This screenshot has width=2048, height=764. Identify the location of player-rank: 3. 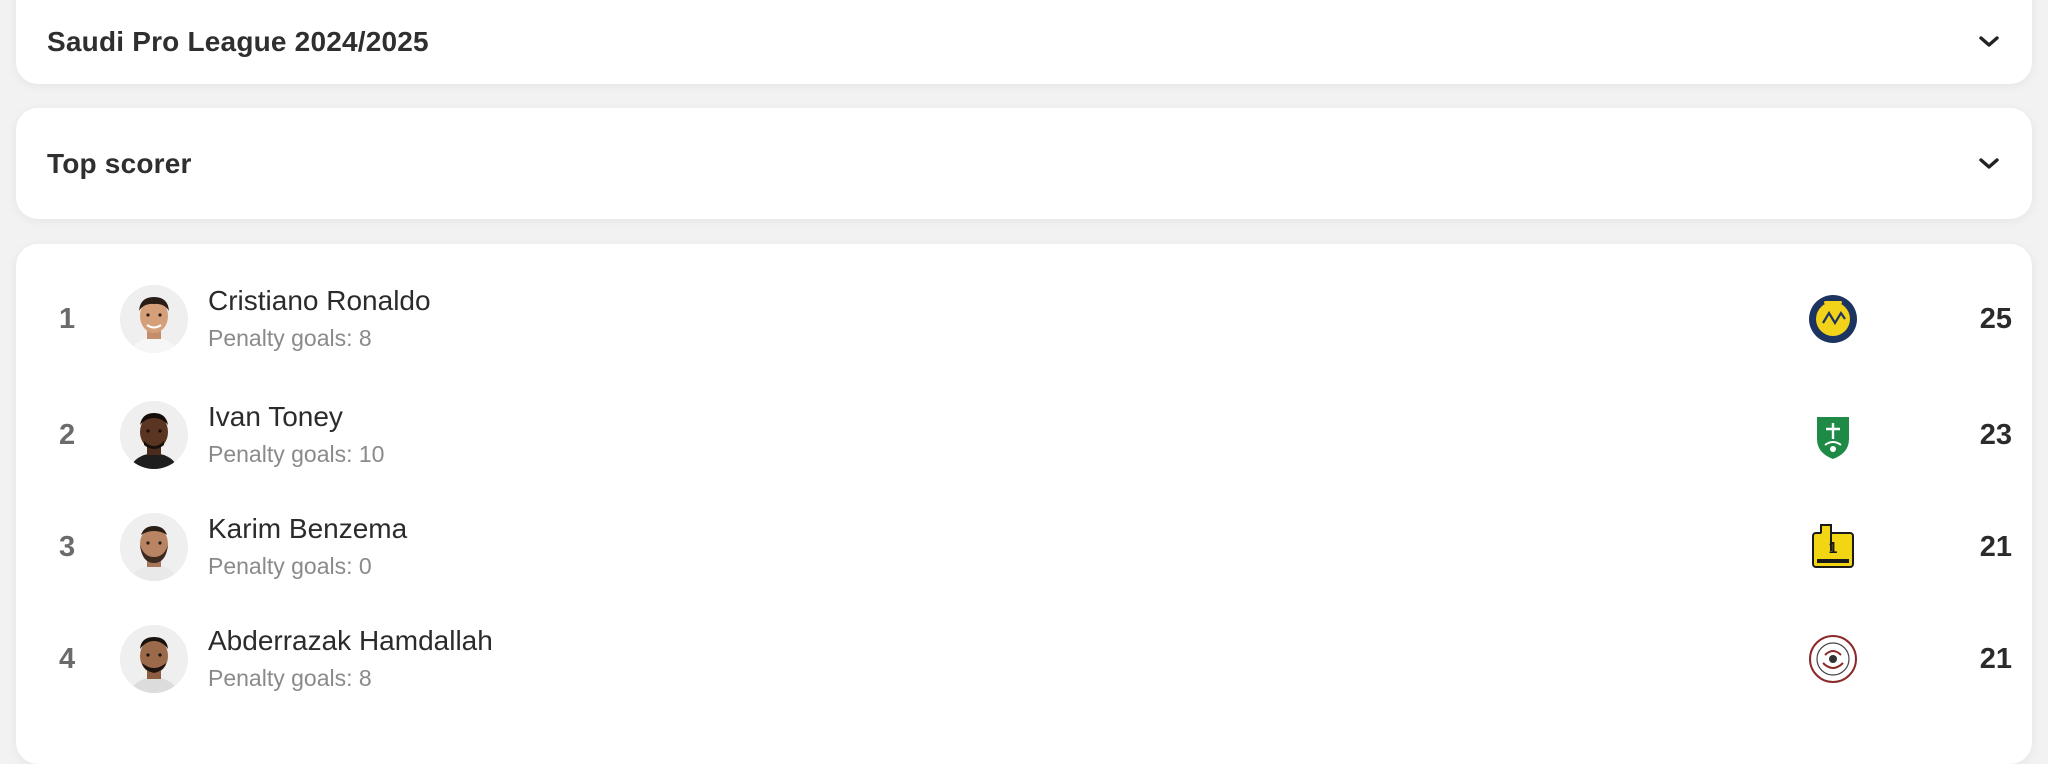
(67, 546).